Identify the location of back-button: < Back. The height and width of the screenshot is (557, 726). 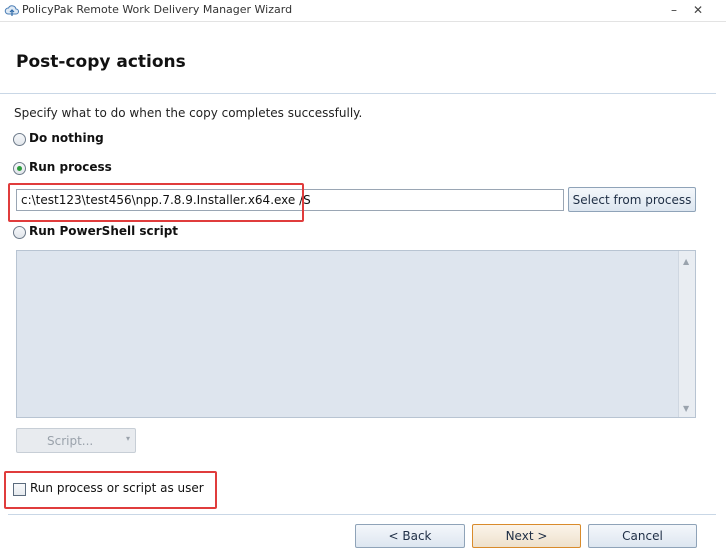
(410, 536).